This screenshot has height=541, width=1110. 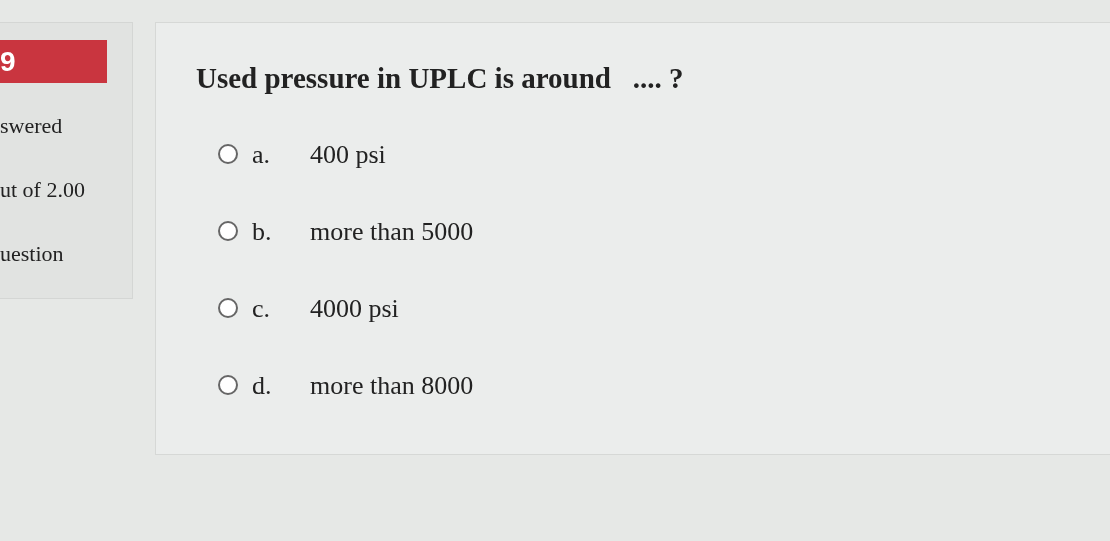 I want to click on option-letter: a., so click(x=262, y=154).